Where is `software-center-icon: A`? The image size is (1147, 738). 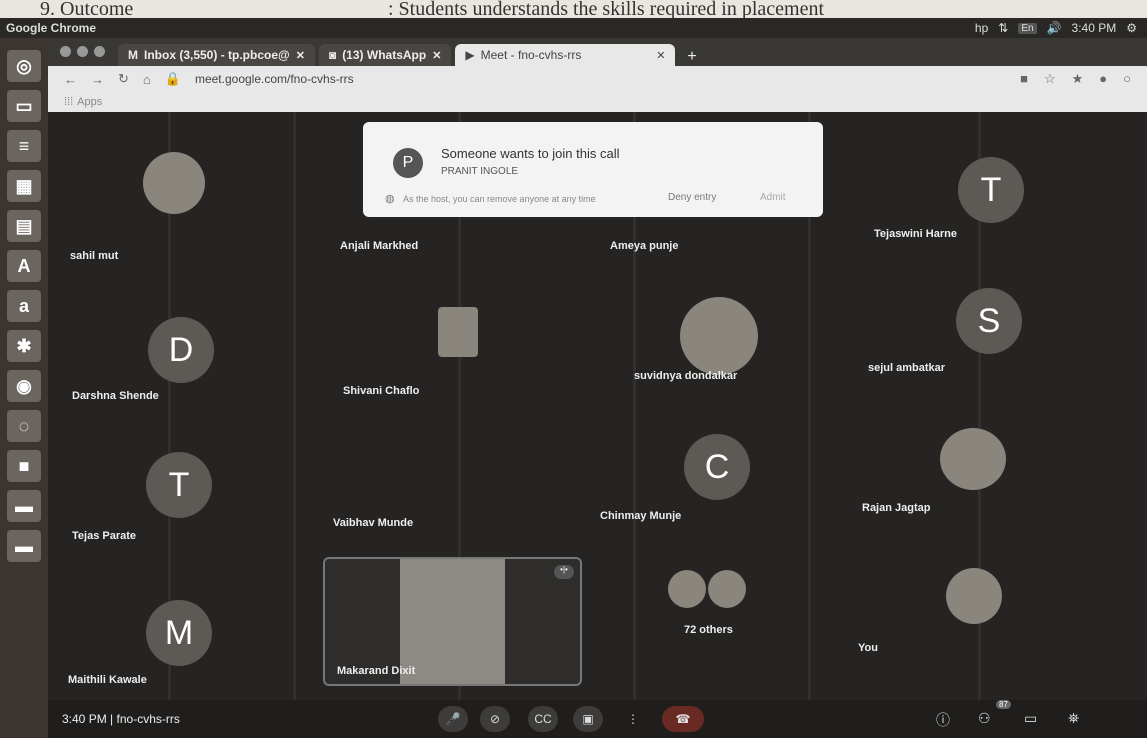 software-center-icon: A is located at coordinates (24, 266).